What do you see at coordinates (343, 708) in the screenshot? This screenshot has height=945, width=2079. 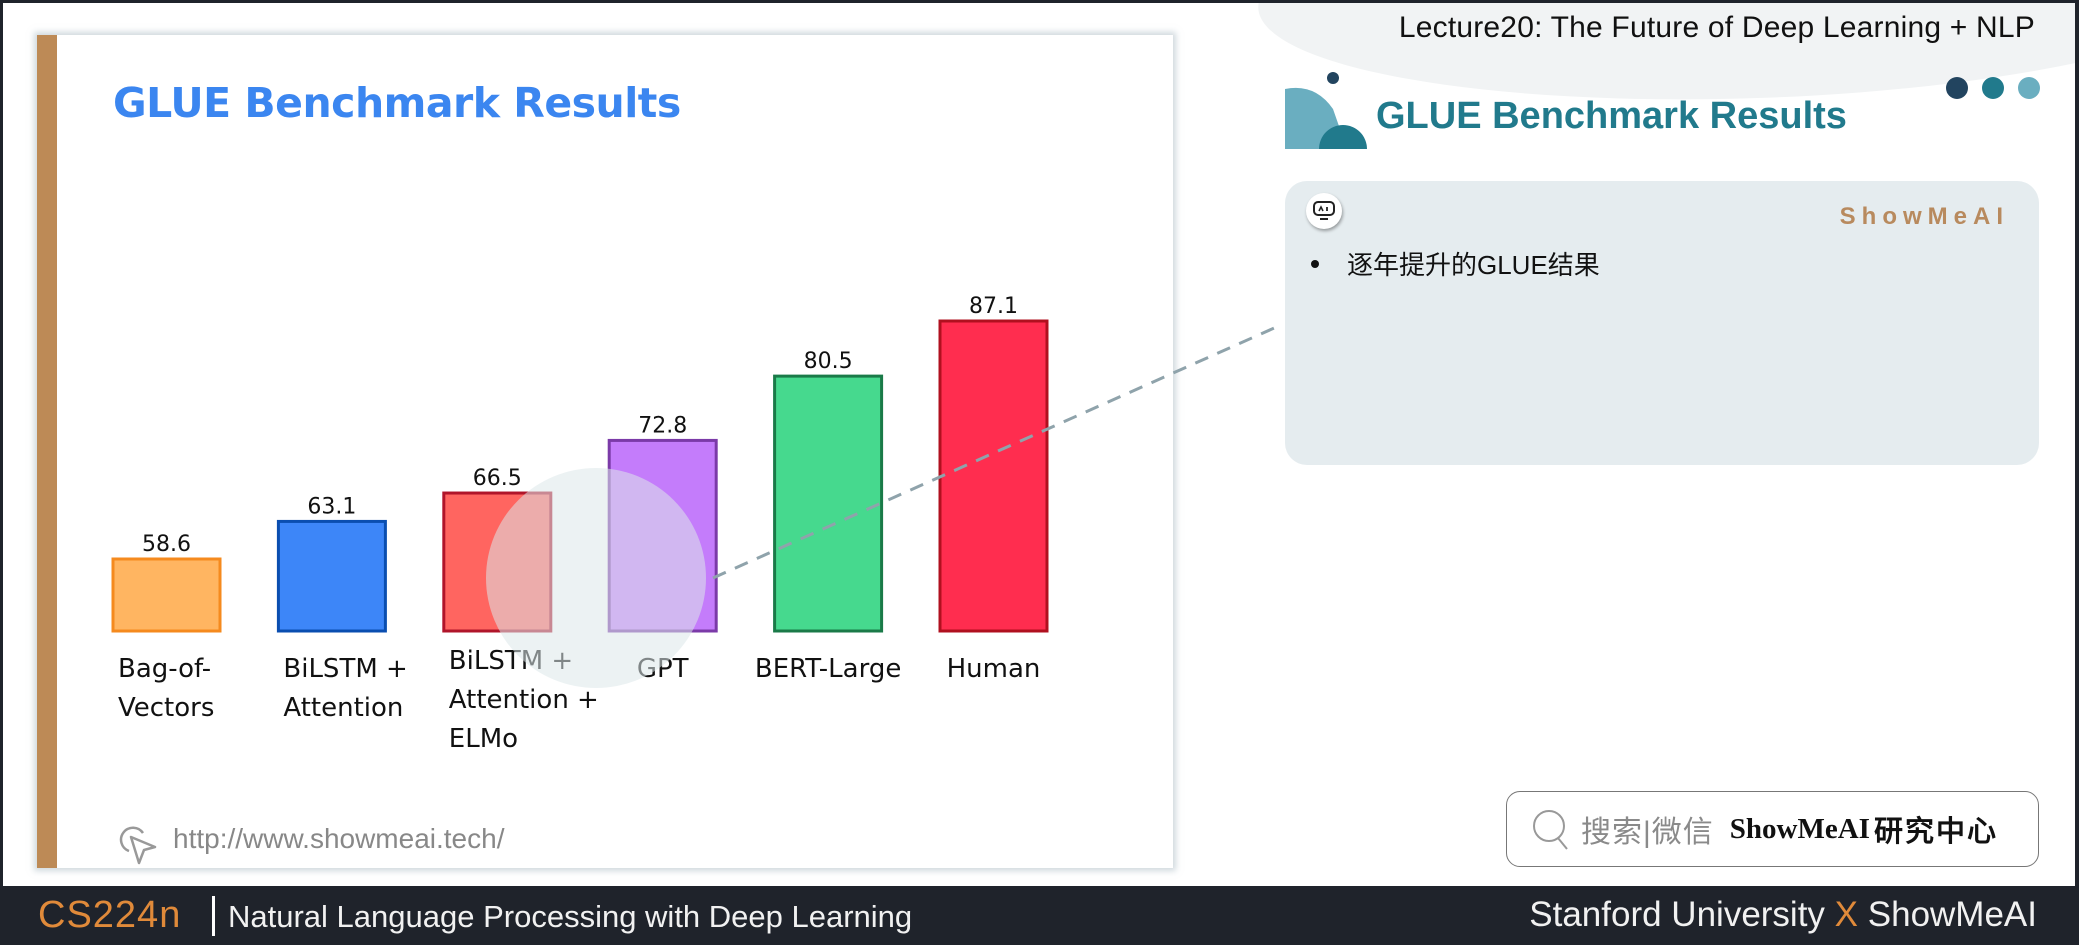 I see `category-label: Attention` at bounding box center [343, 708].